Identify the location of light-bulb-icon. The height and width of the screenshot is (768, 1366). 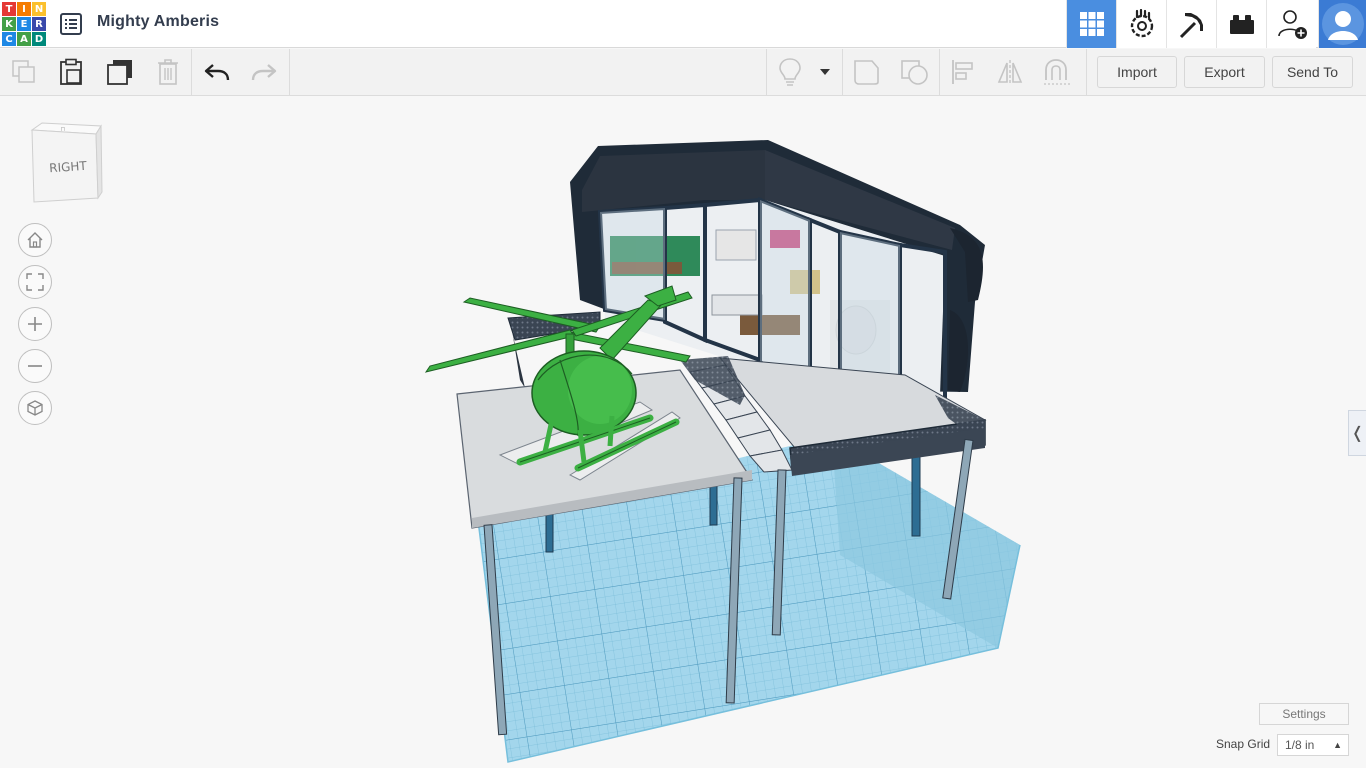
(790, 72).